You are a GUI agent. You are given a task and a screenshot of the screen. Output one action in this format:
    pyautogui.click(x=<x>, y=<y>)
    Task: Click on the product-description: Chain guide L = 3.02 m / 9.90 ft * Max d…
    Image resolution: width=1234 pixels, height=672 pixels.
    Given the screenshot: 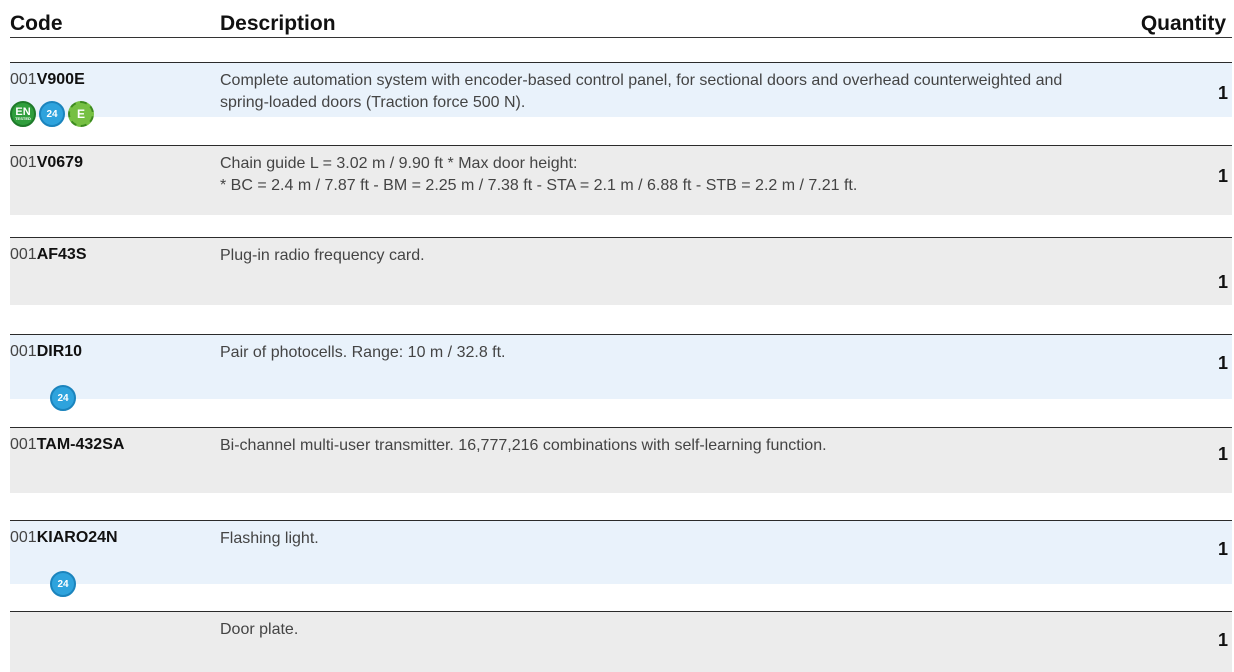 What is the action you would take?
    pyautogui.click(x=660, y=175)
    